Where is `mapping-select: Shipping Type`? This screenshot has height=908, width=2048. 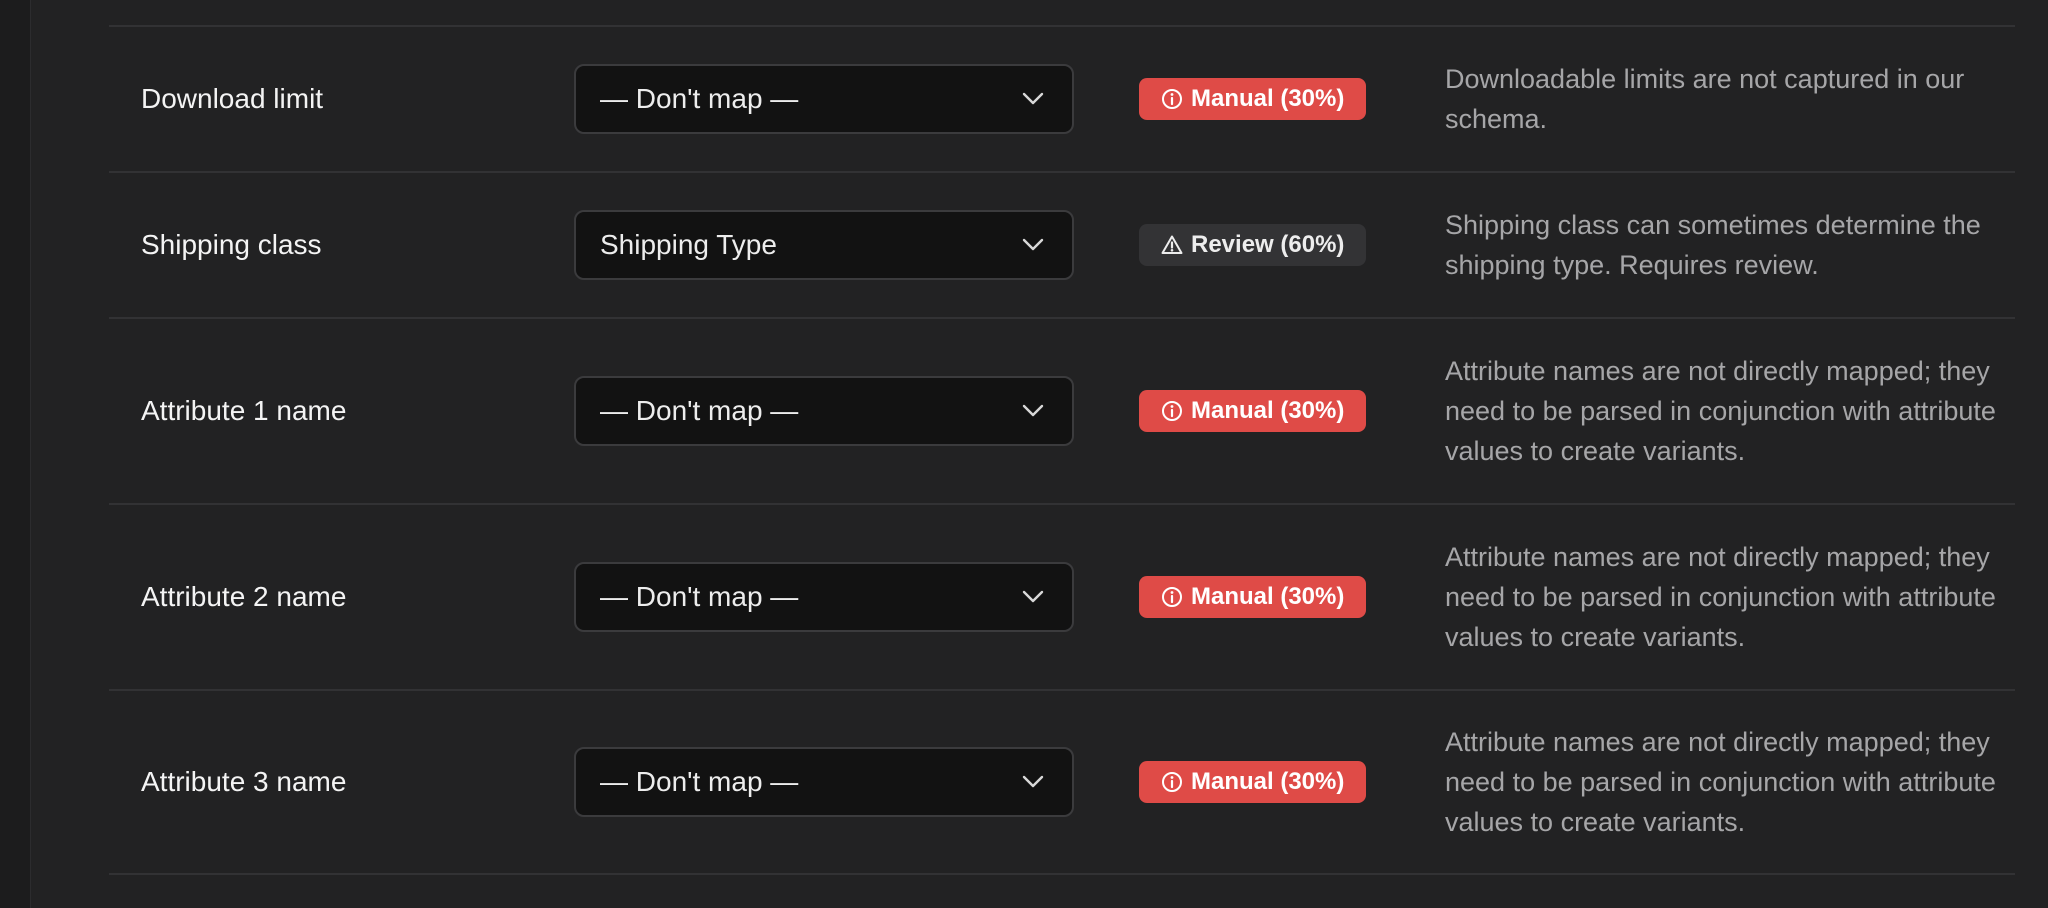
mapping-select: Shipping Type is located at coordinates (824, 245).